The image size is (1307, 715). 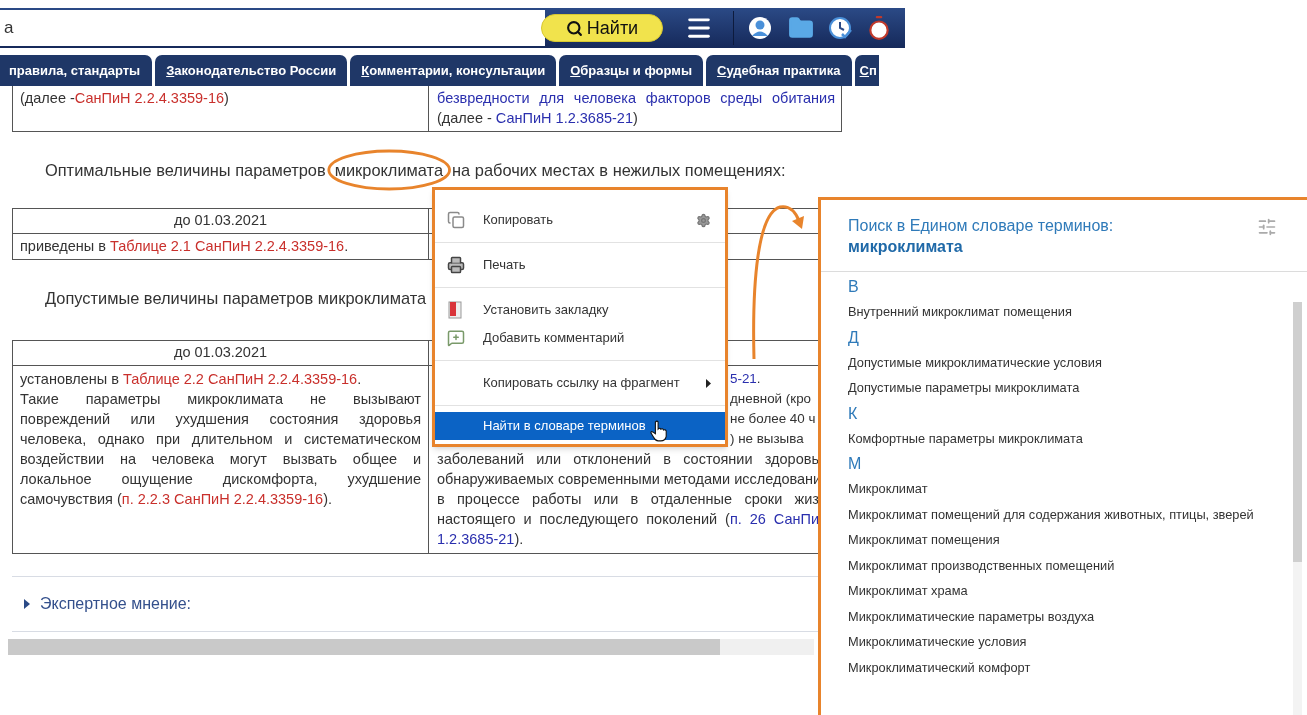 I want to click on letter-heading: М, so click(x=855, y=464).